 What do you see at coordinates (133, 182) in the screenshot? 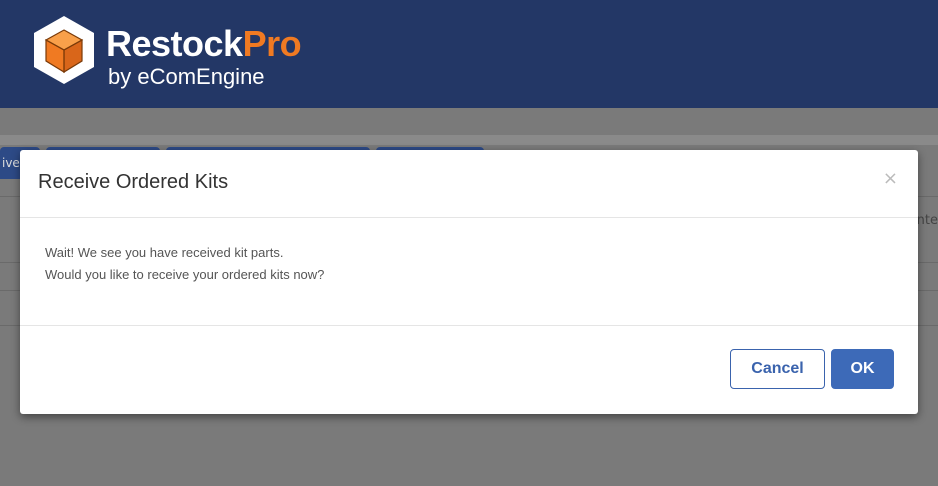
I see `dialog-title: Receive Ordered Kits` at bounding box center [133, 182].